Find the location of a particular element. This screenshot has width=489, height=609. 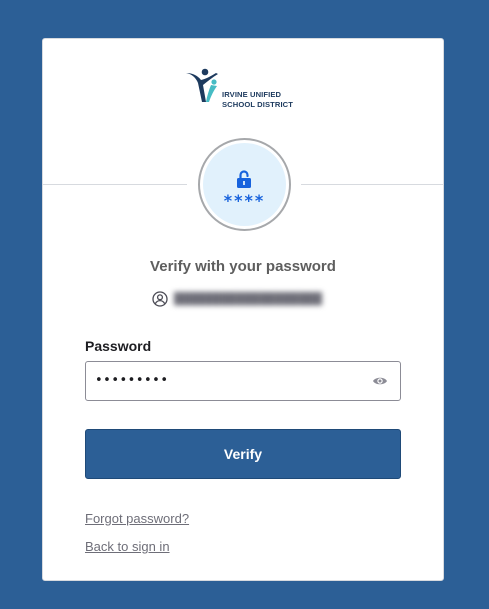

password-field is located at coordinates (243, 381).